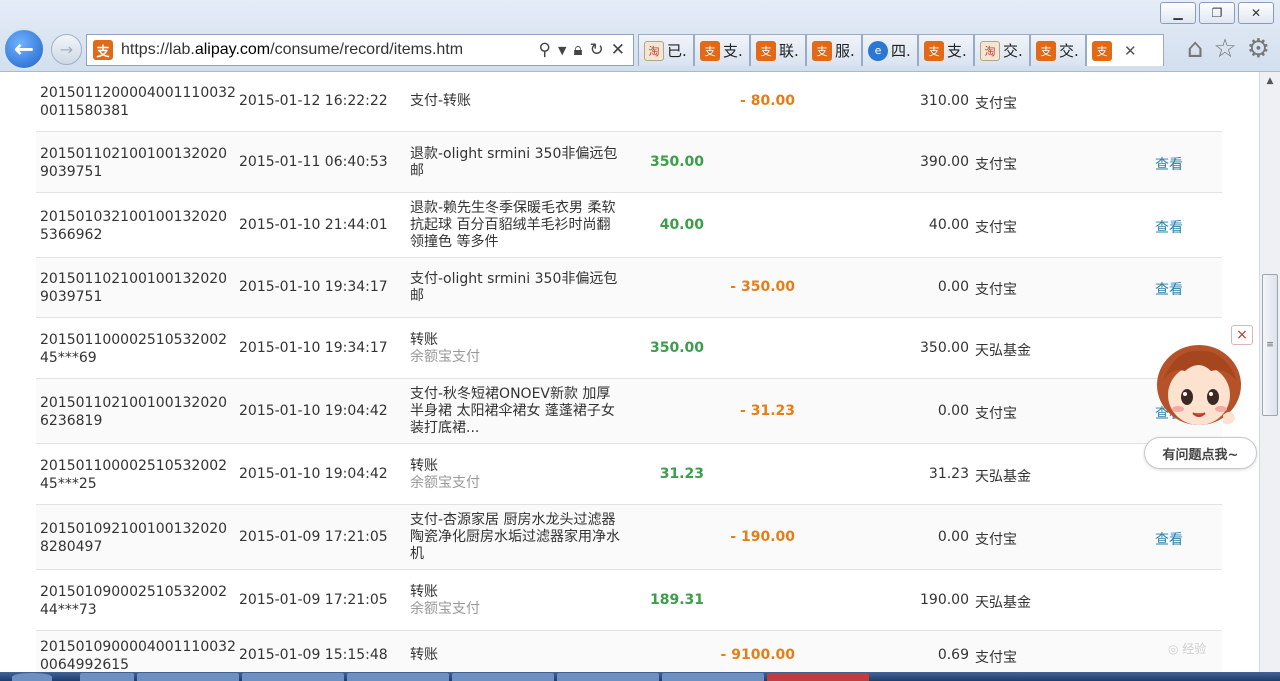  Describe the element at coordinates (944, 600) in the screenshot. I see `balance-amount: 190.00` at that location.